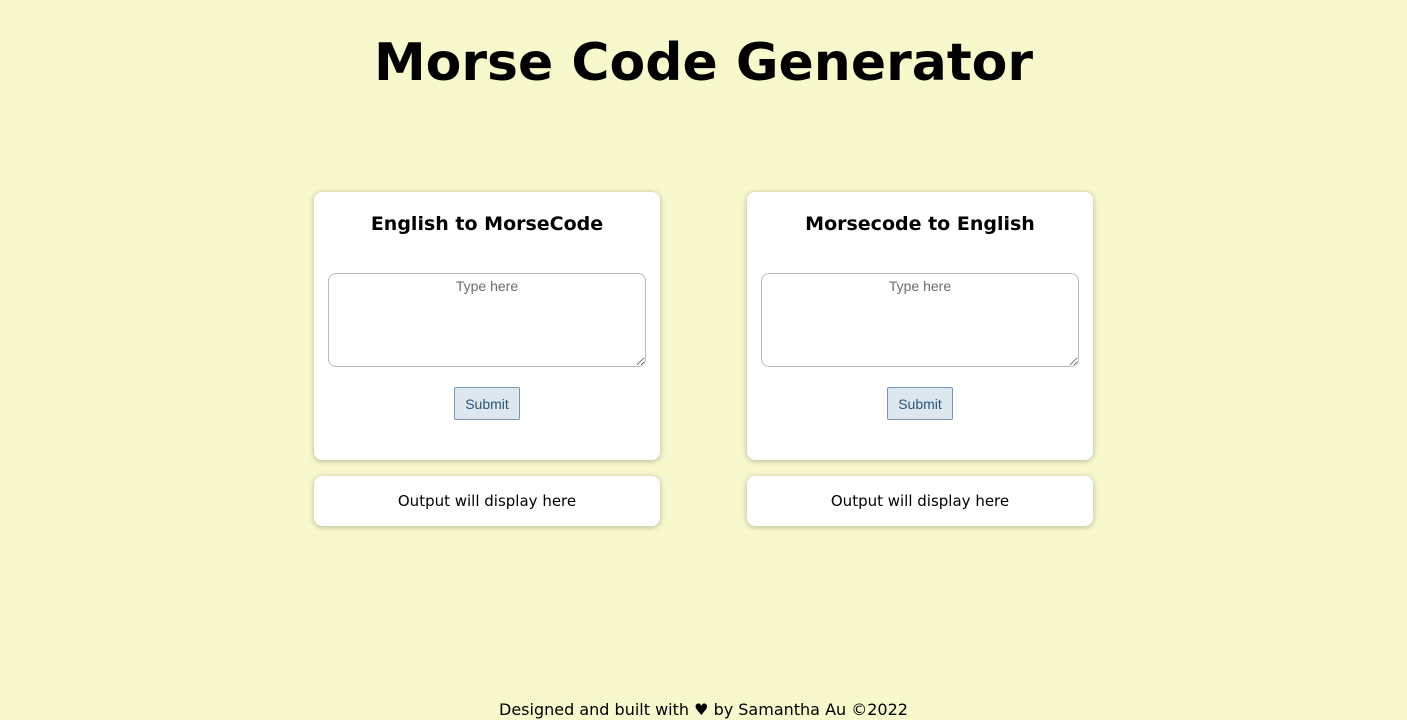 This screenshot has height=720, width=1407. I want to click on footer-suffix: by Samantha Au ©2022, so click(810, 709).